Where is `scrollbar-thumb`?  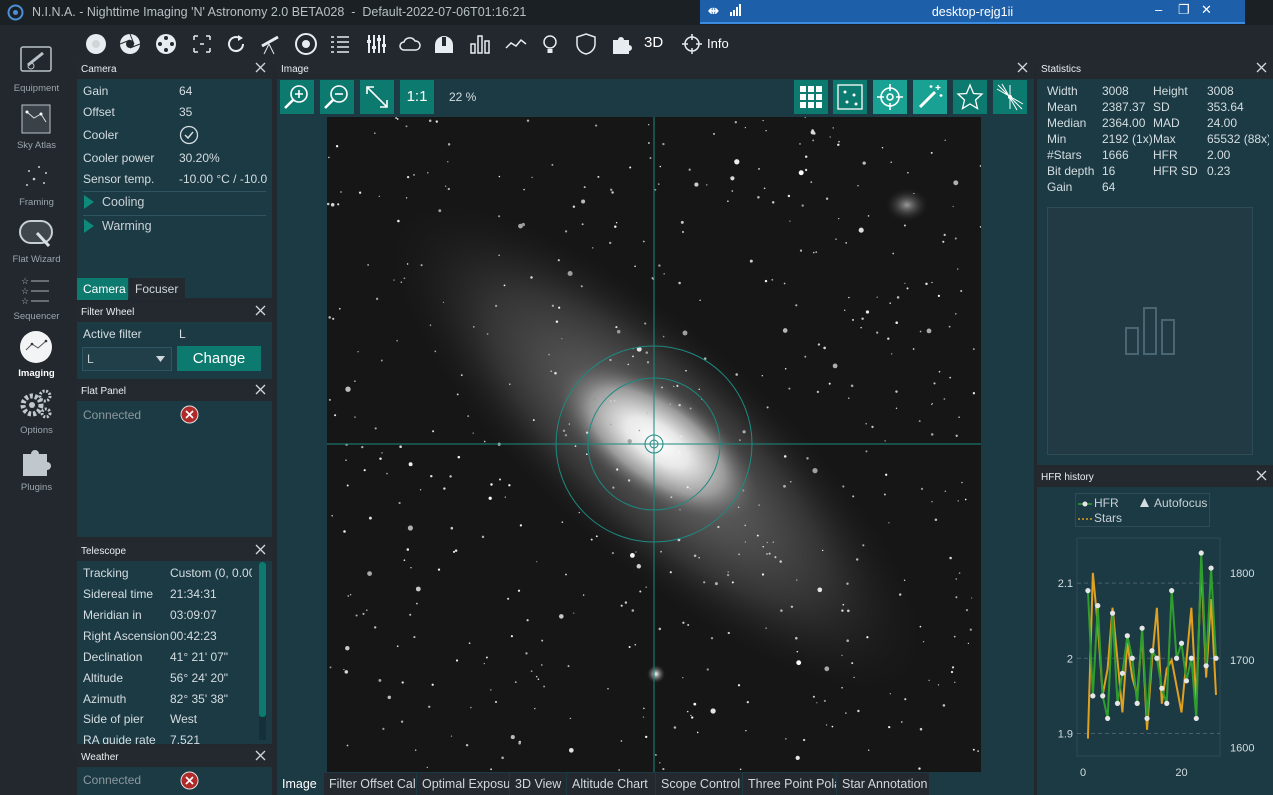 scrollbar-thumb is located at coordinates (262, 639).